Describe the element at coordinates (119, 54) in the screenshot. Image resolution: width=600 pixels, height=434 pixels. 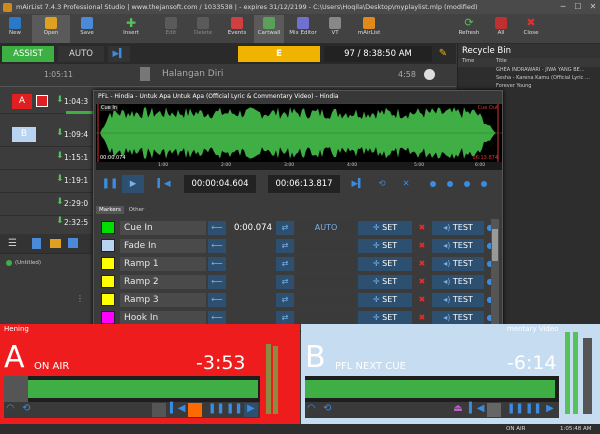
I see `skip-next-icon: ▶▍` at that location.